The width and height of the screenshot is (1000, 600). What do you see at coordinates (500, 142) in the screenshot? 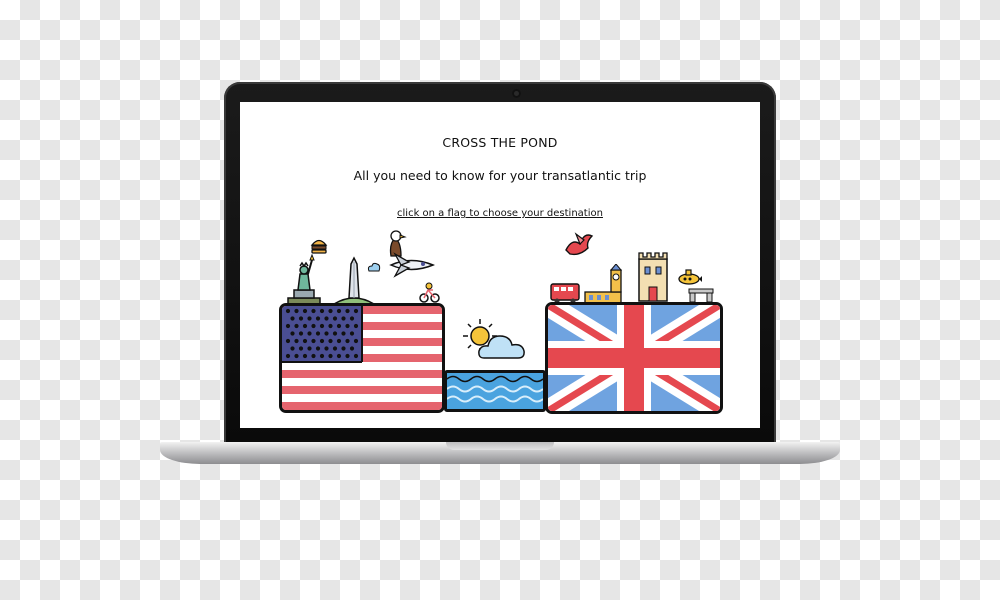
I see `page-title: CROSS THE POND` at bounding box center [500, 142].